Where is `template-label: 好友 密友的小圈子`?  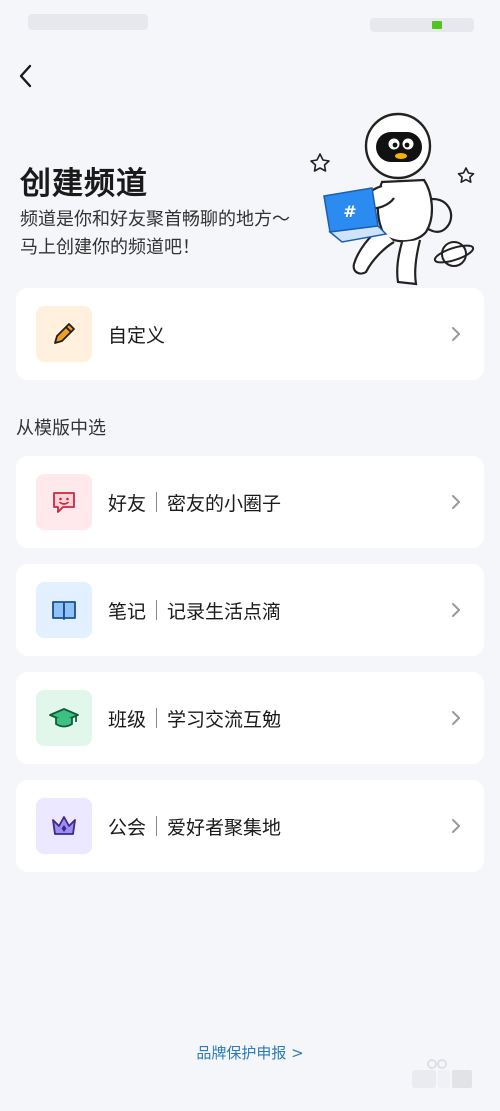 template-label: 好友 密友的小圈子 is located at coordinates (194, 502).